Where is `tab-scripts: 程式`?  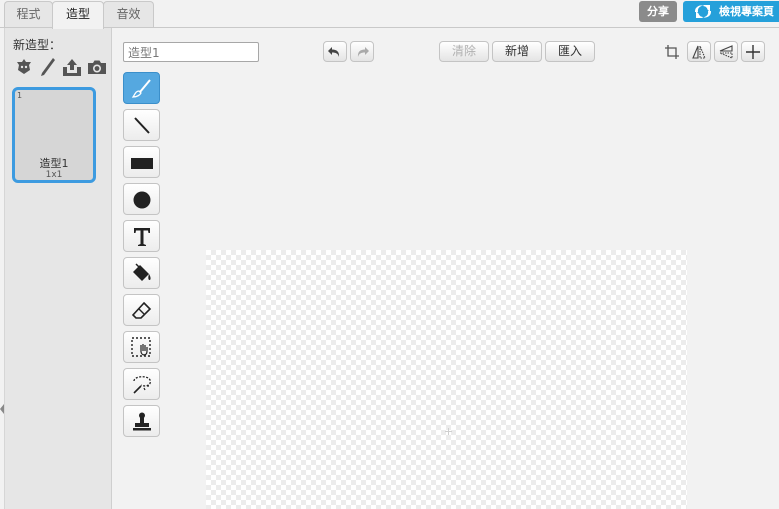 tab-scripts: 程式 is located at coordinates (28, 14).